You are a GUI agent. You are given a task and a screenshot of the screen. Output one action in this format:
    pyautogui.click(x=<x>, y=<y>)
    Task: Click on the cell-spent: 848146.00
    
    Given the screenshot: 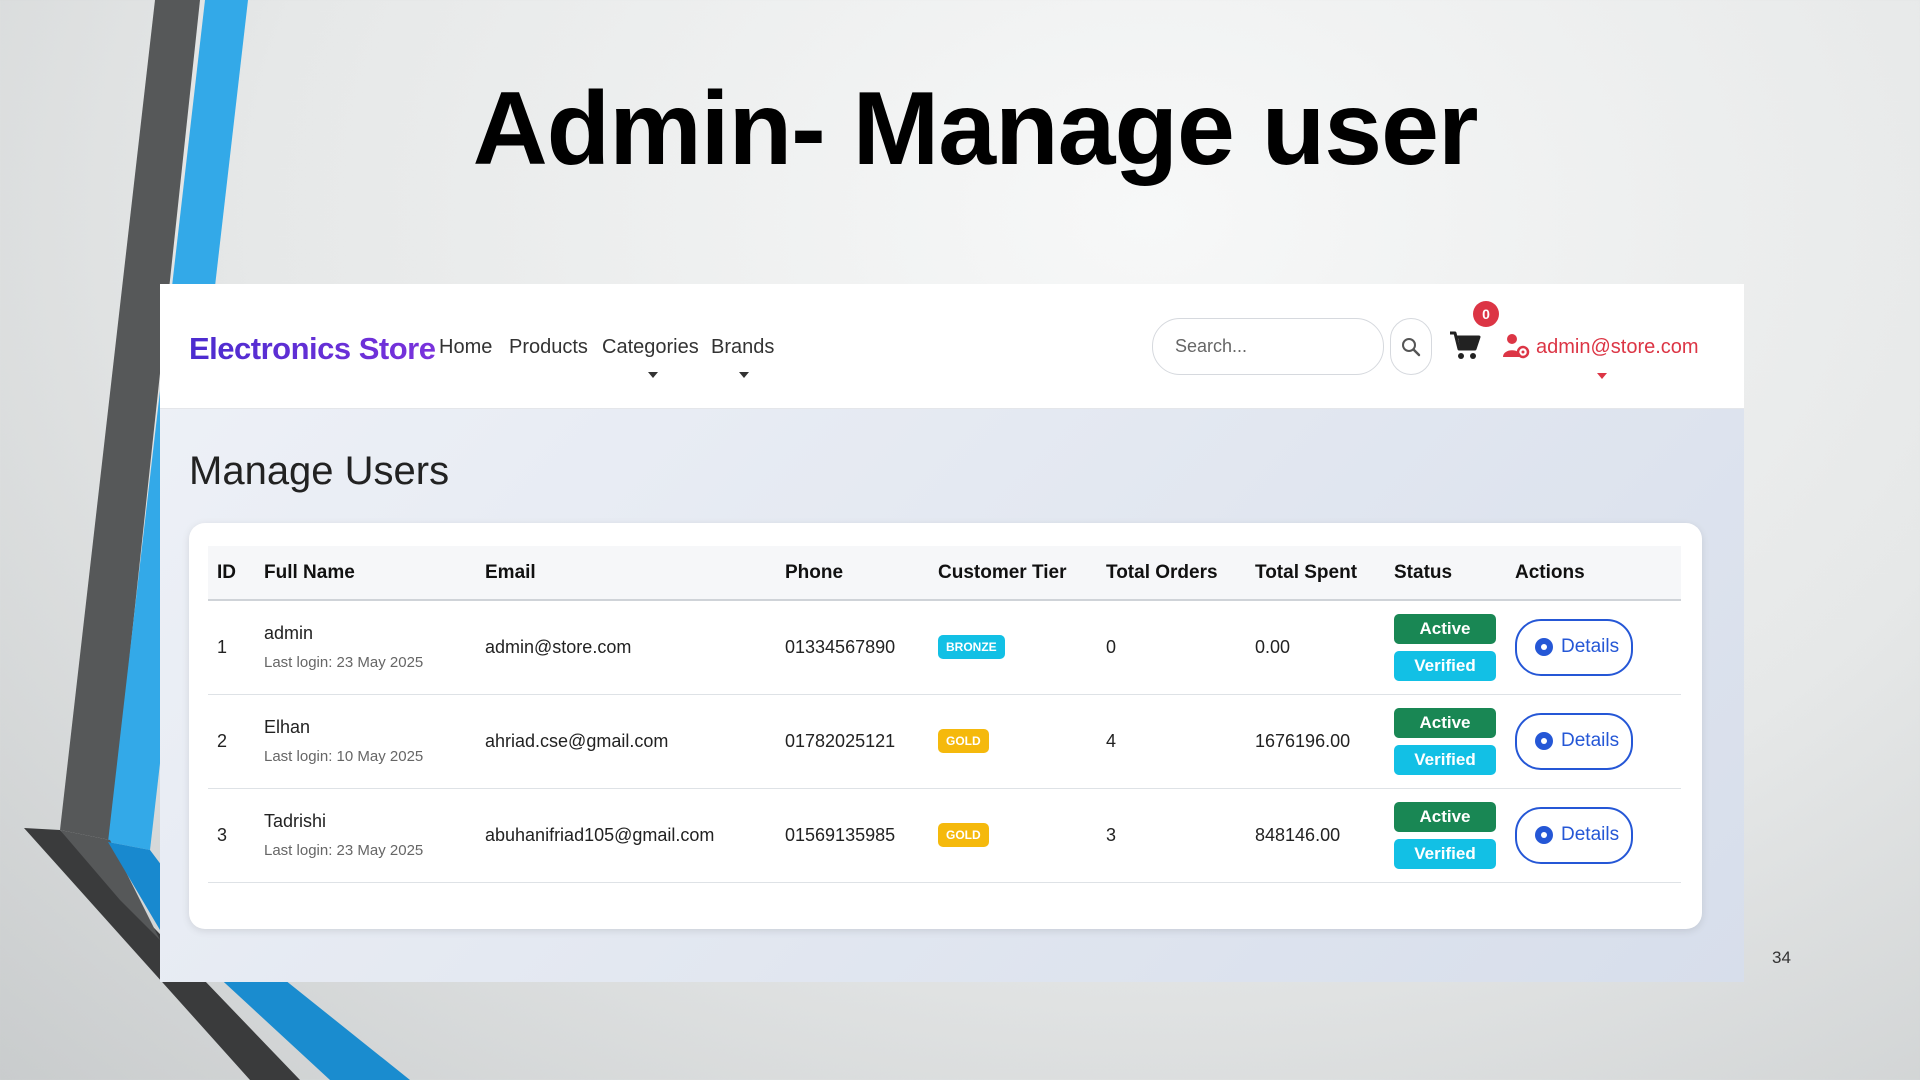 What is the action you would take?
    pyautogui.click(x=1315, y=835)
    